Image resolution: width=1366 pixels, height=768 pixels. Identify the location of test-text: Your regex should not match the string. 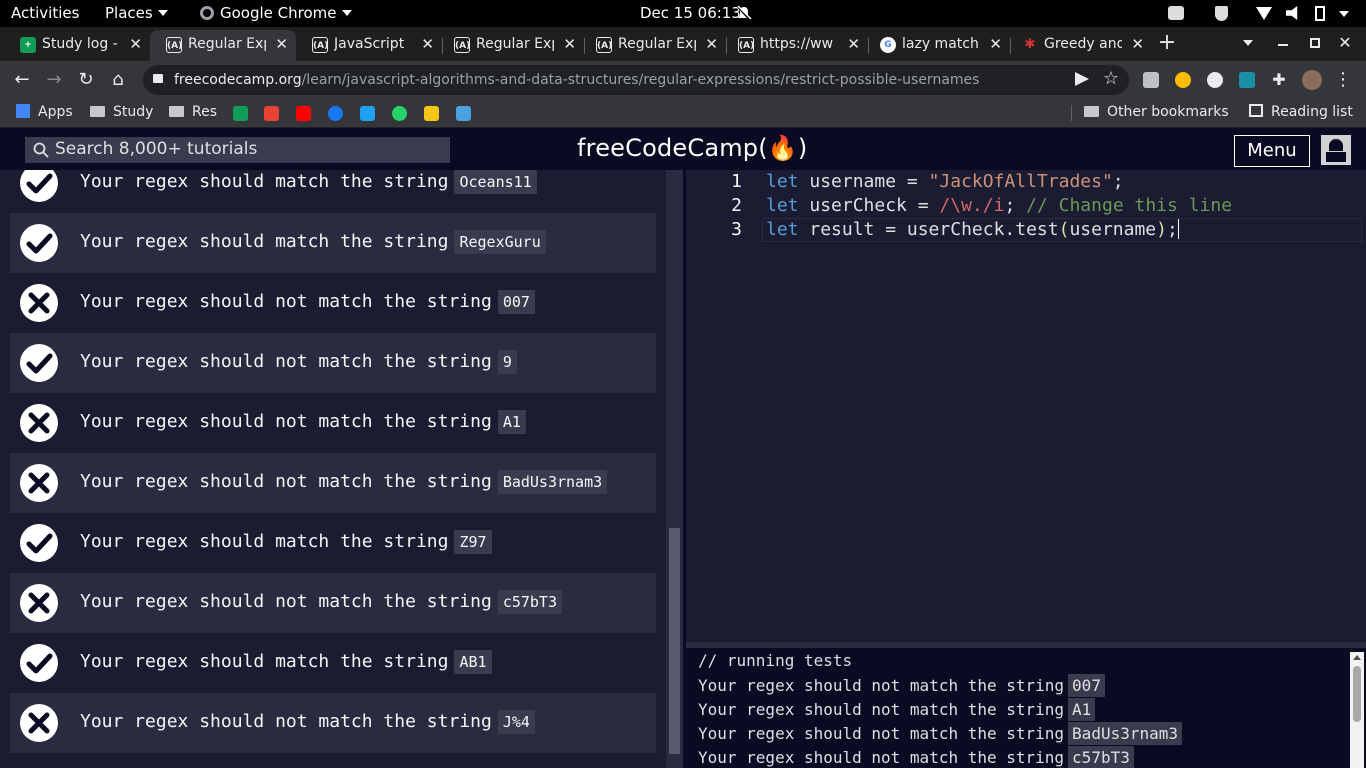
(286, 601).